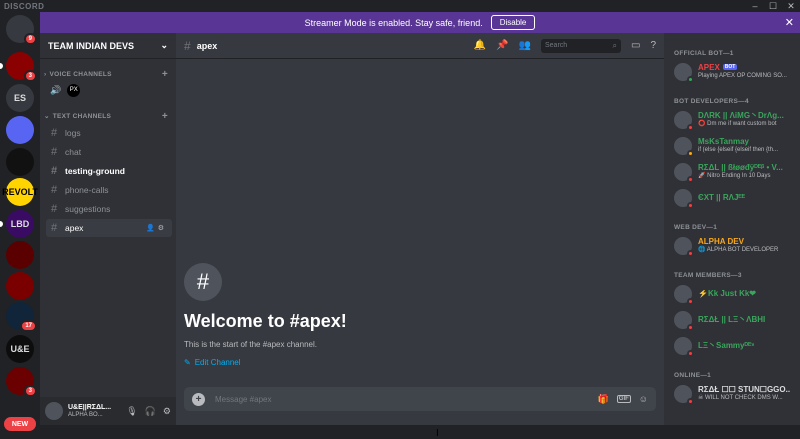 This screenshot has height=439, width=800. What do you see at coordinates (108, 74) in the screenshot?
I see `voice-category: › VOICE CHANNELS +` at bounding box center [108, 74].